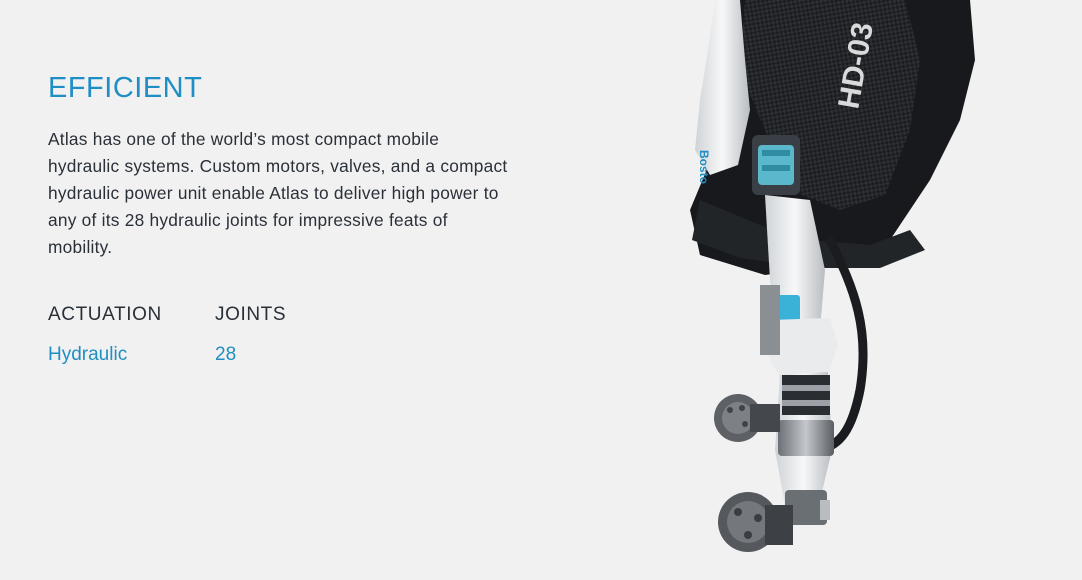 This screenshot has height=580, width=1082. What do you see at coordinates (105, 314) in the screenshot?
I see `spec-label-actuation: ACTUATION` at bounding box center [105, 314].